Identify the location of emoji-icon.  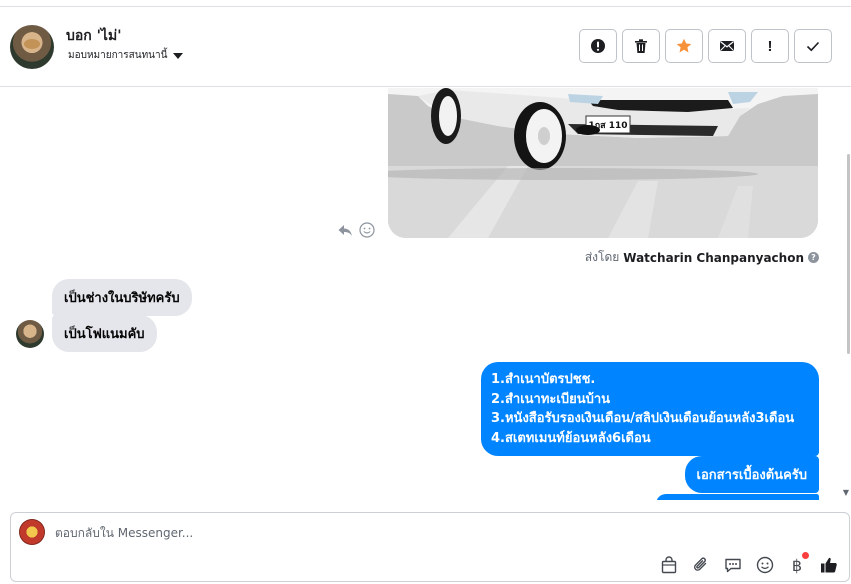
(765, 565).